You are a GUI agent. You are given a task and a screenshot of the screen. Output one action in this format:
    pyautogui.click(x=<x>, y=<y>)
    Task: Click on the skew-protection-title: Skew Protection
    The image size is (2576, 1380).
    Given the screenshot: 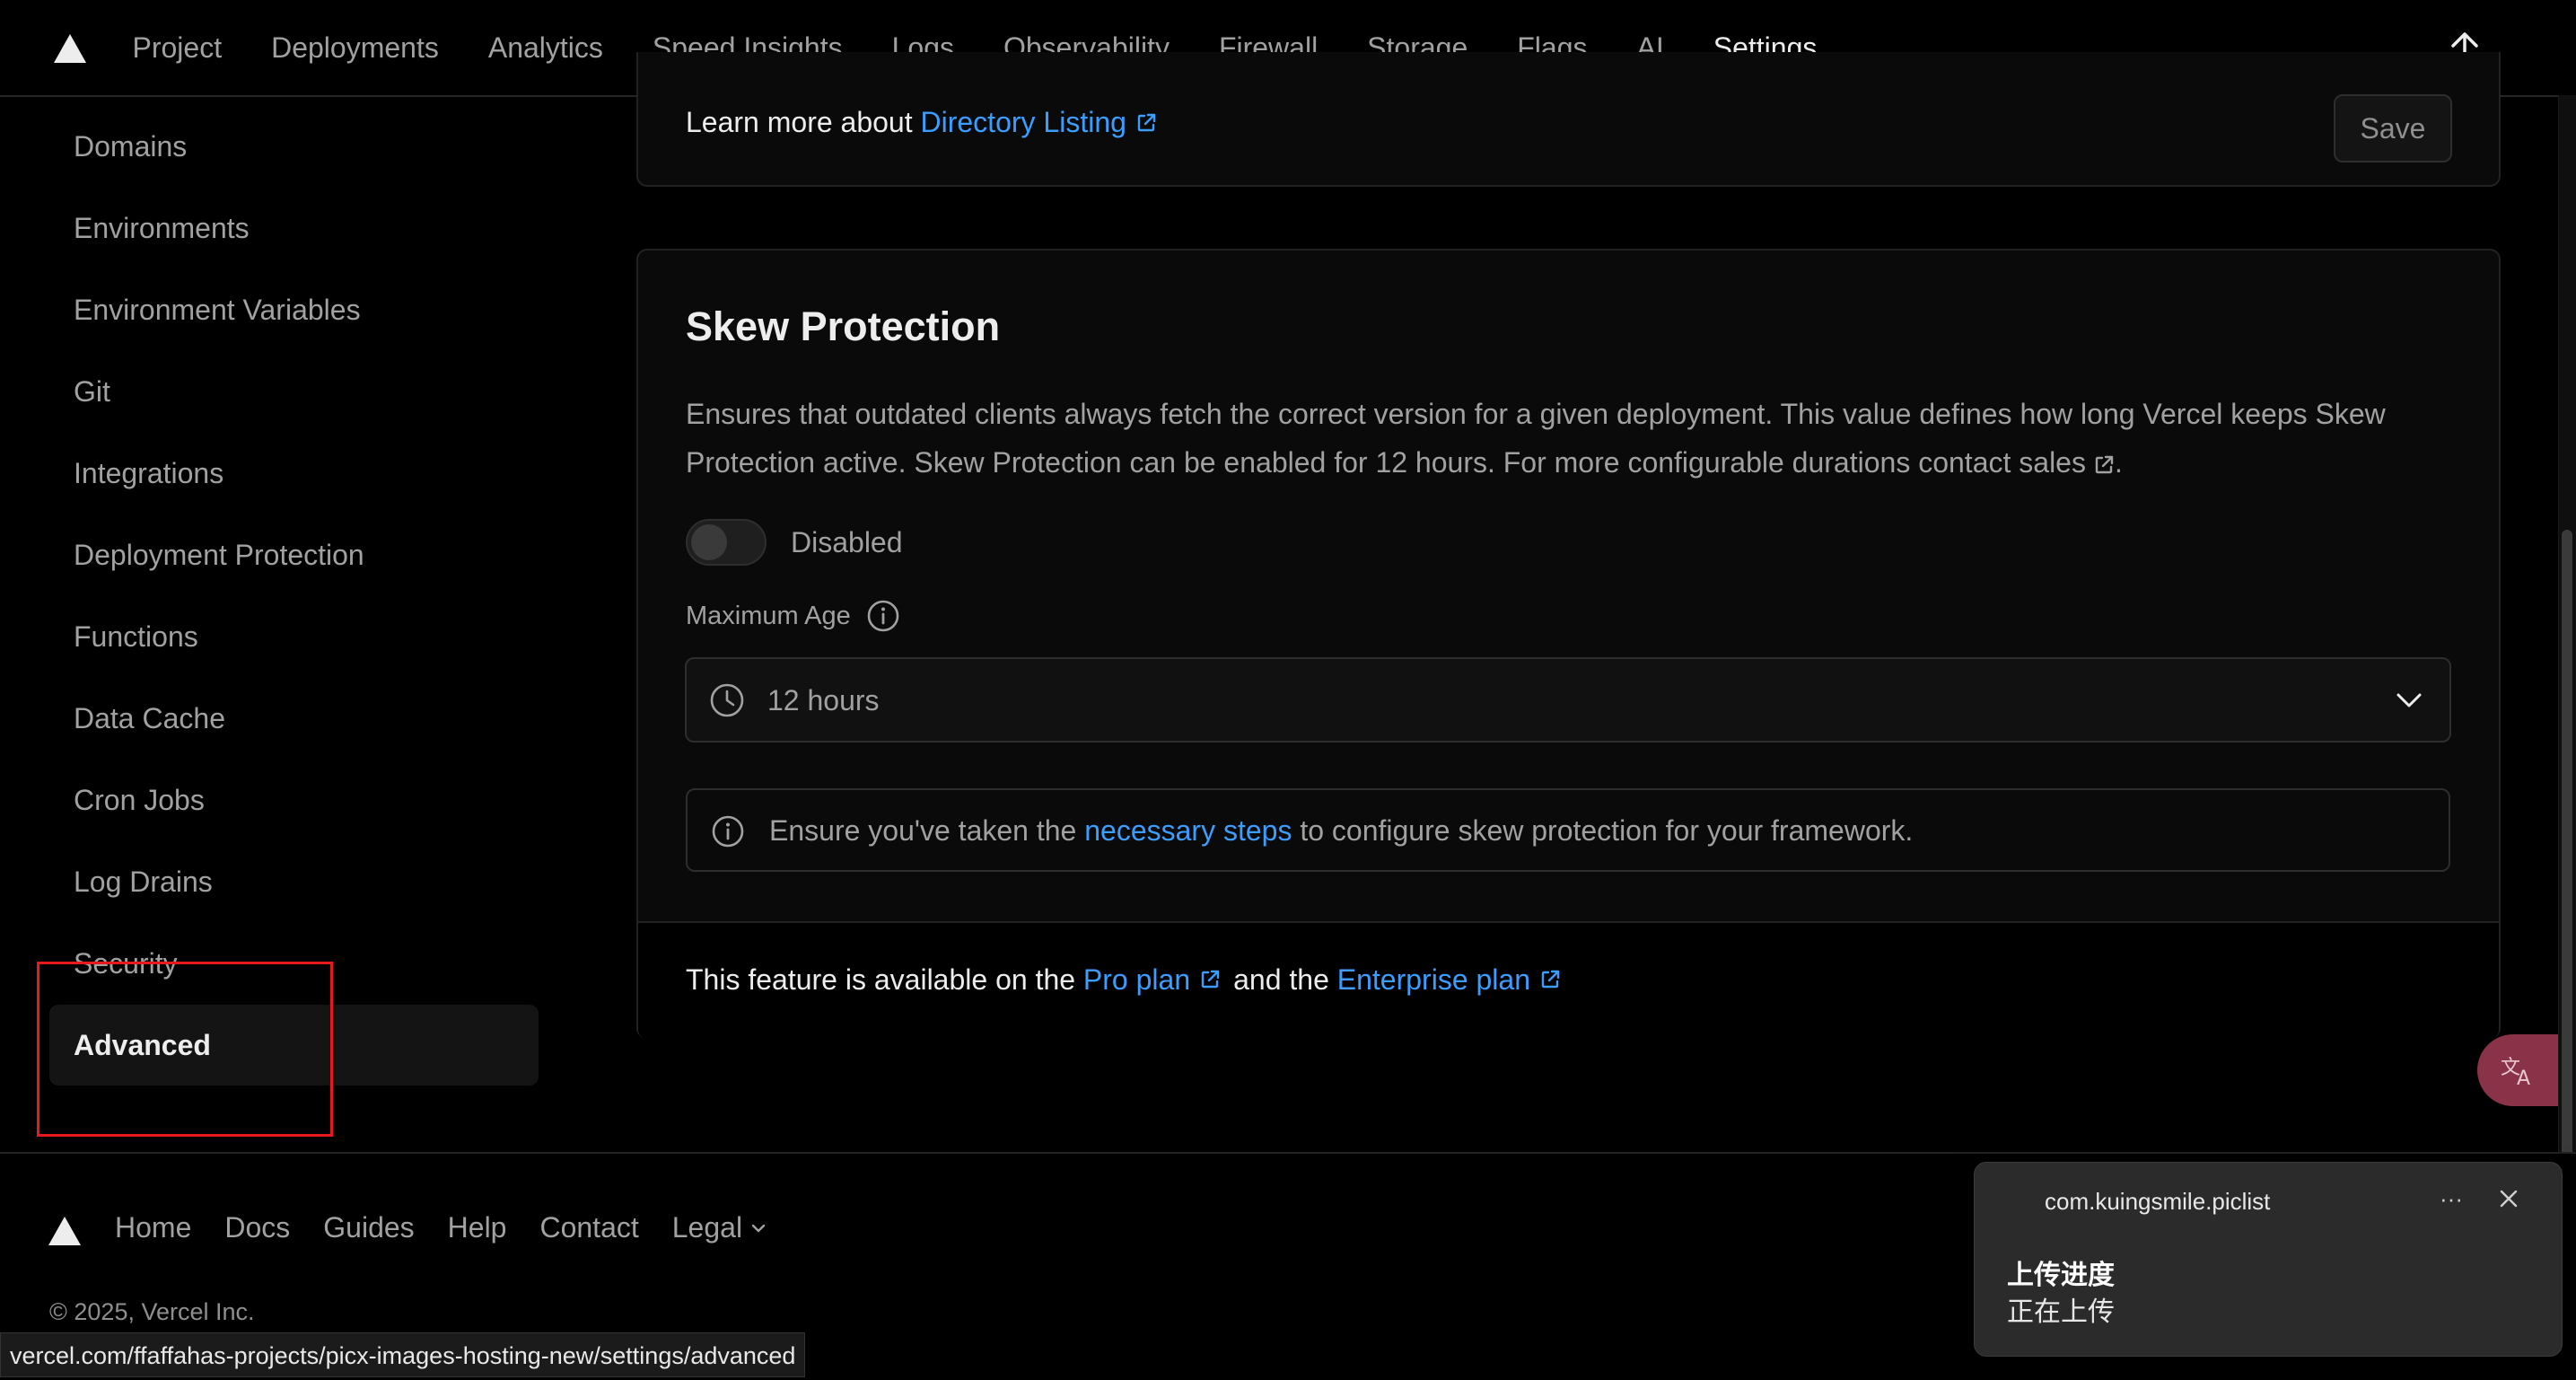 What is the action you would take?
    pyautogui.click(x=843, y=326)
    